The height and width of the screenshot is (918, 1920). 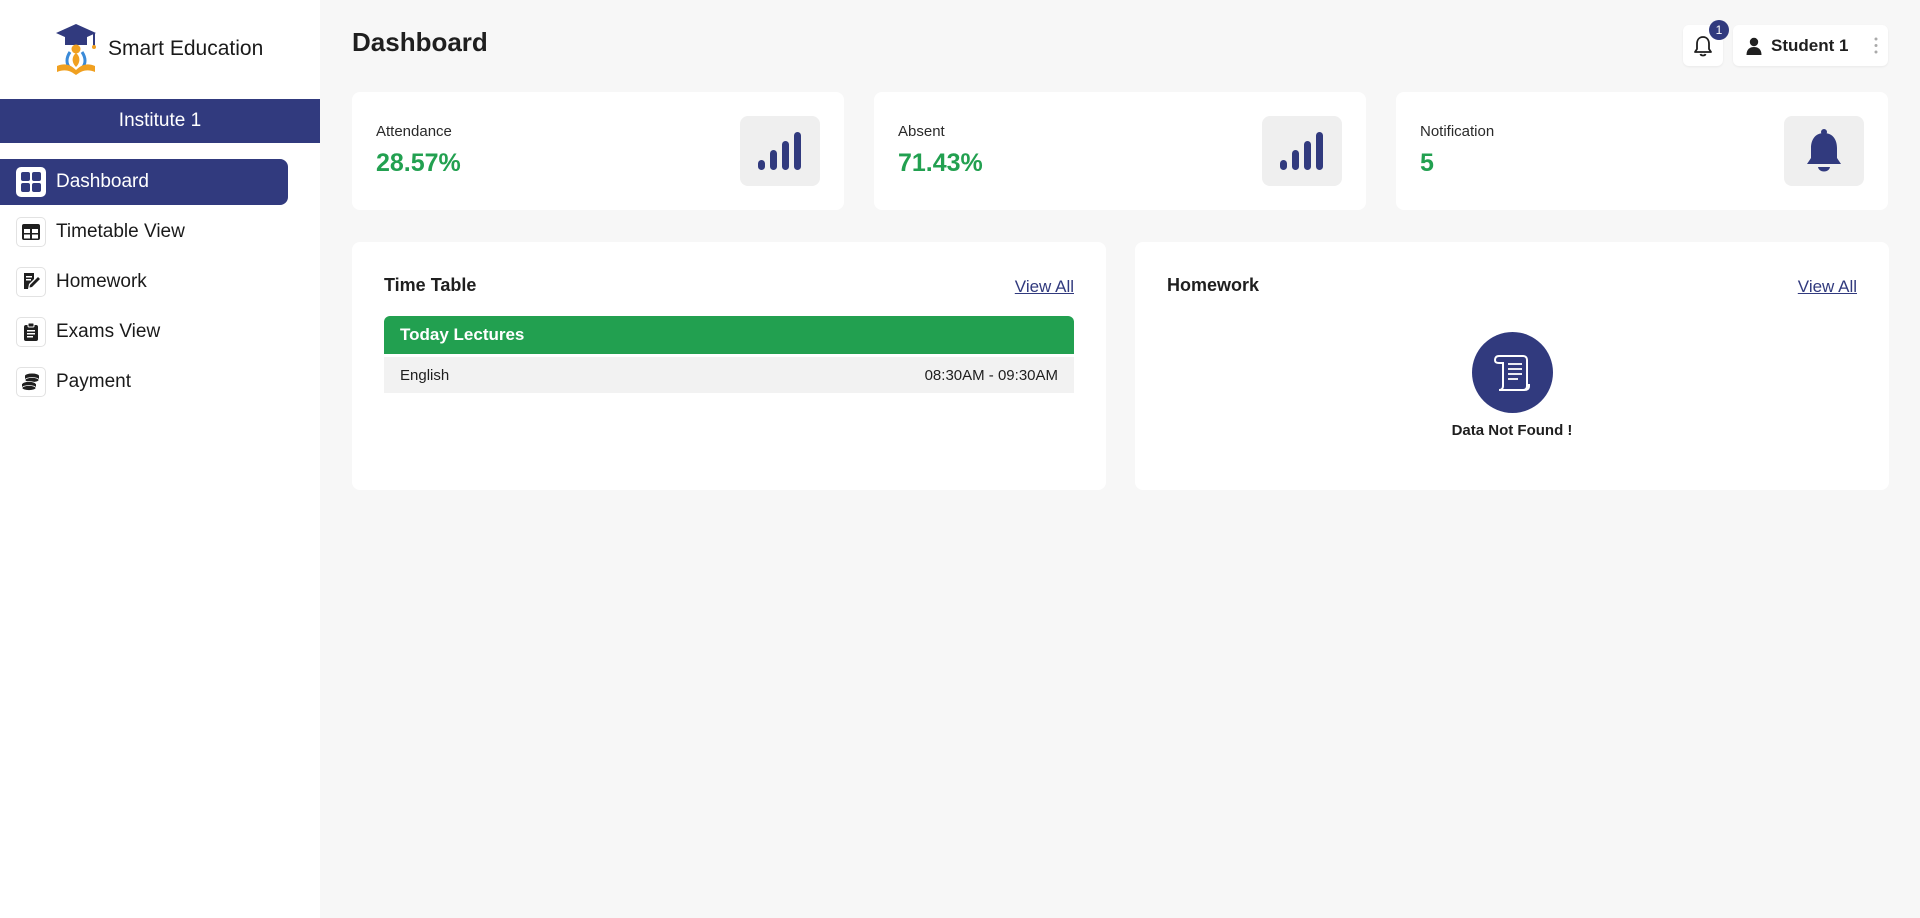 What do you see at coordinates (1213, 285) in the screenshot?
I see `panel-title: Homework` at bounding box center [1213, 285].